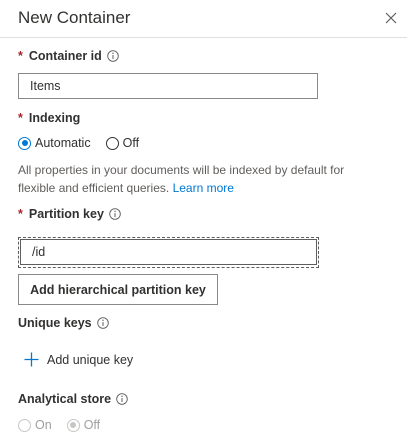 This screenshot has height=448, width=407. What do you see at coordinates (65, 399) in the screenshot?
I see `analytical-store-label: Analytical store` at bounding box center [65, 399].